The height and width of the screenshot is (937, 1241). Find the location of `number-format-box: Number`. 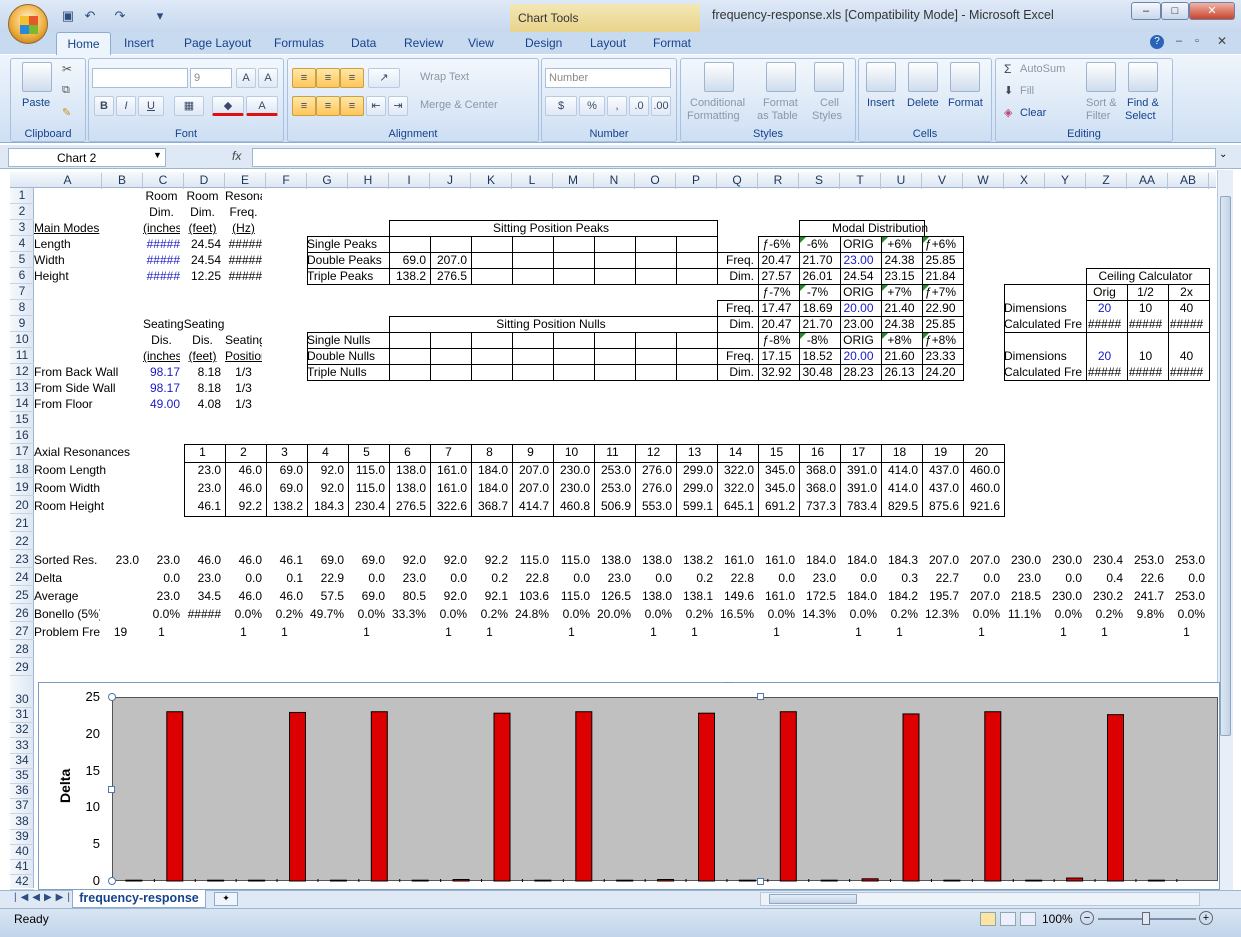

number-format-box: Number is located at coordinates (608, 78).